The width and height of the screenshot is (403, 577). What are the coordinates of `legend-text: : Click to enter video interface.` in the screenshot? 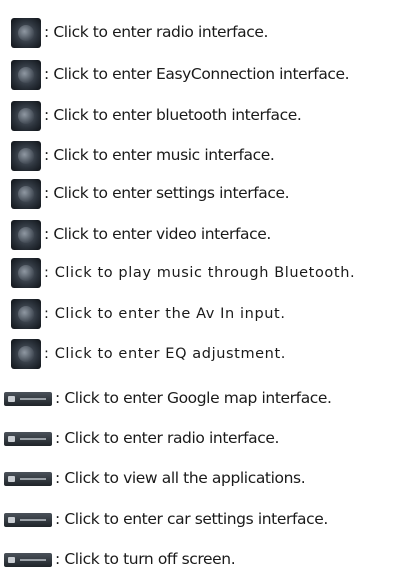 It's located at (157, 234).